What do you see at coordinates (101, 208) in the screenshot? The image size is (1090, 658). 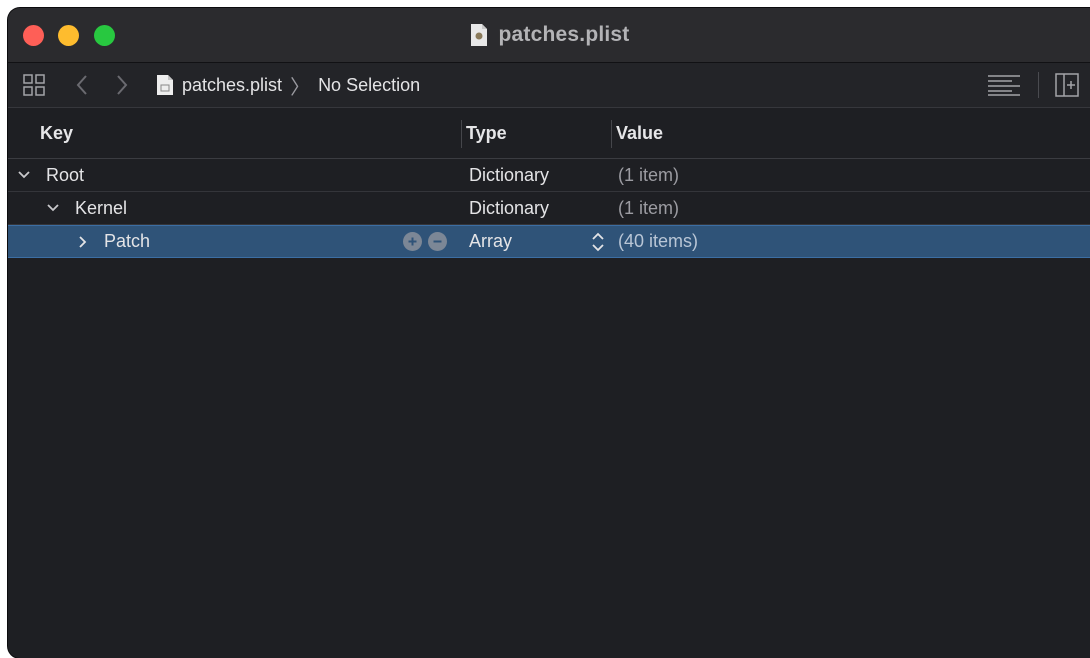 I see `row-key: Kernel` at bounding box center [101, 208].